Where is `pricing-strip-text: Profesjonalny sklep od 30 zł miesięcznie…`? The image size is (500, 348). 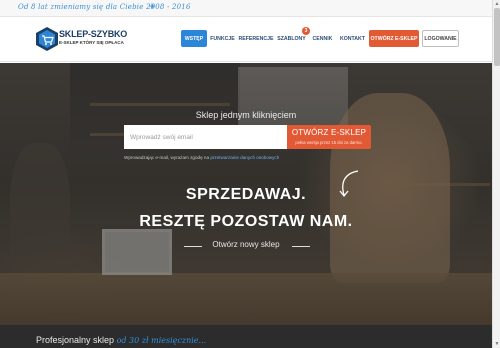
pricing-strip-text: Profesjonalny sklep od 30 zł miesięcznie… is located at coordinates (121, 340).